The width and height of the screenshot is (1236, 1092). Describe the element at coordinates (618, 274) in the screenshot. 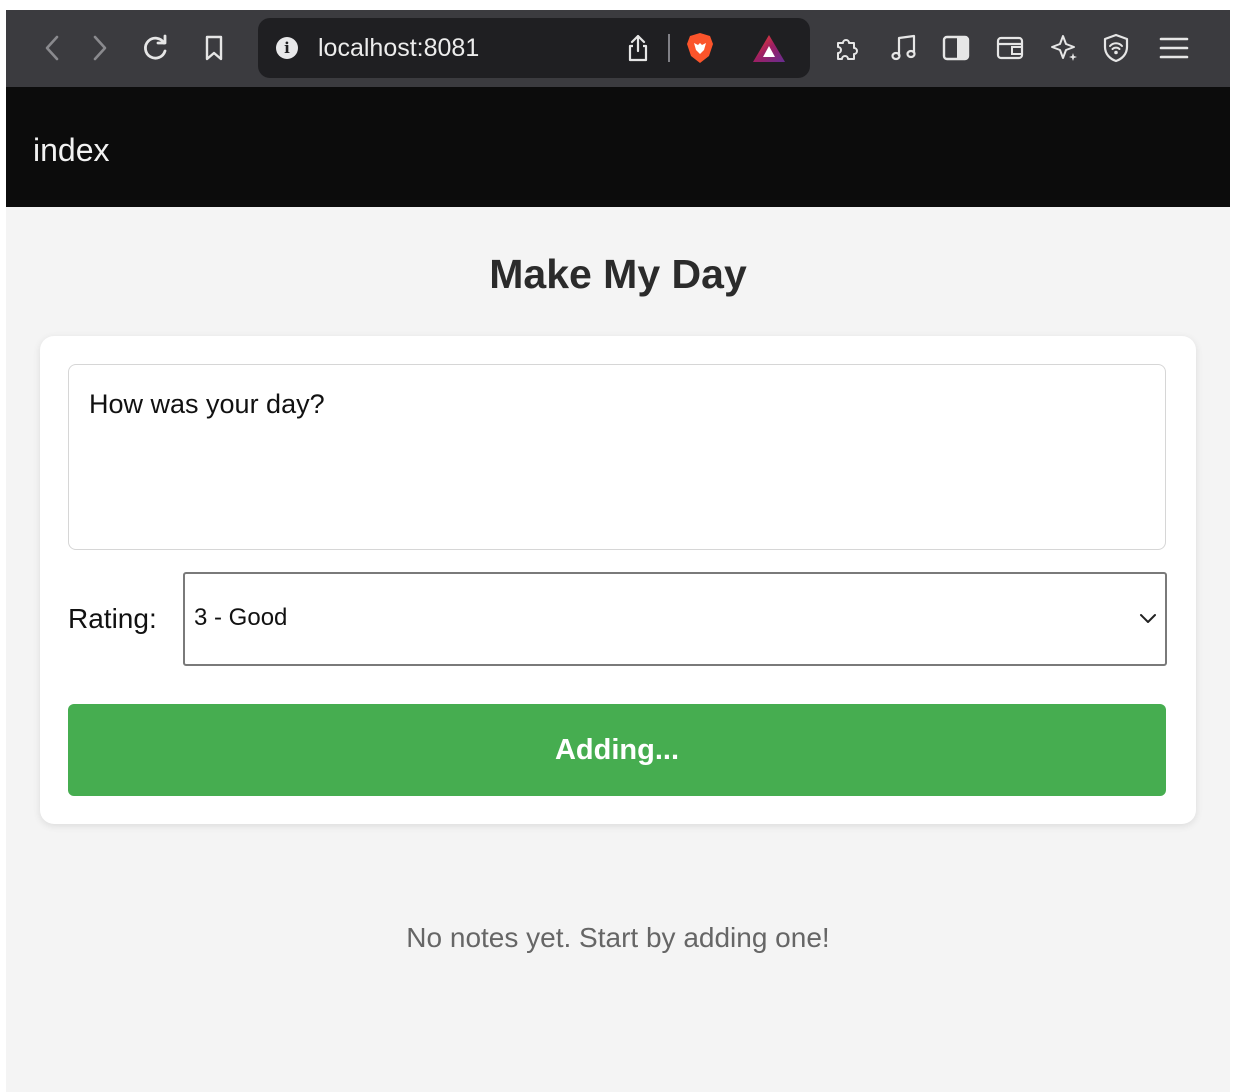

I see `page-title: Make My Day` at that location.